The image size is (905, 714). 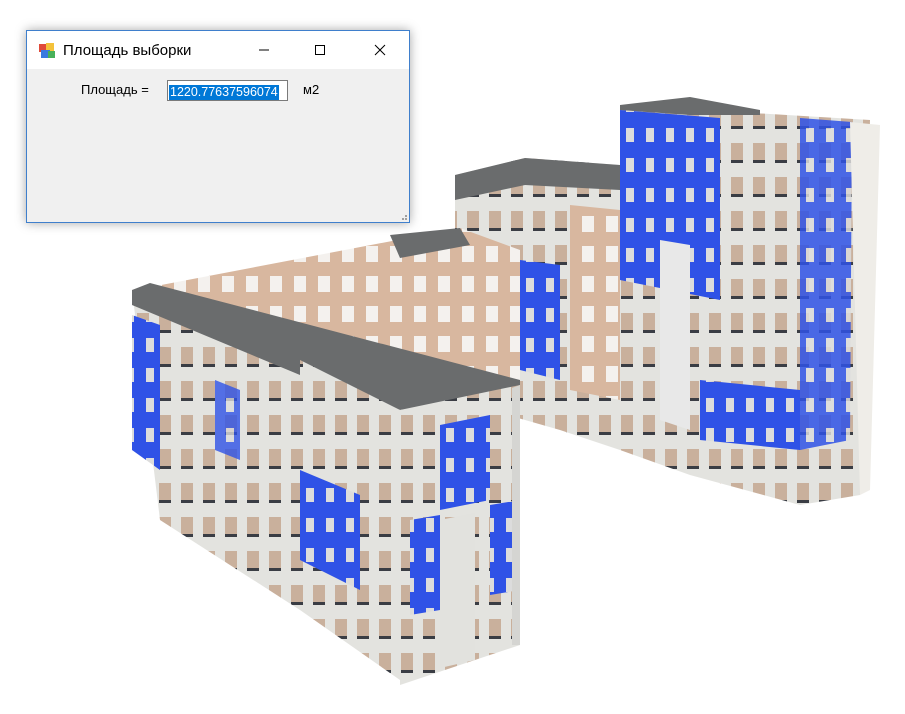 What do you see at coordinates (224, 92) in the screenshot?
I see `area-value-text: 1220.77637596074` at bounding box center [224, 92].